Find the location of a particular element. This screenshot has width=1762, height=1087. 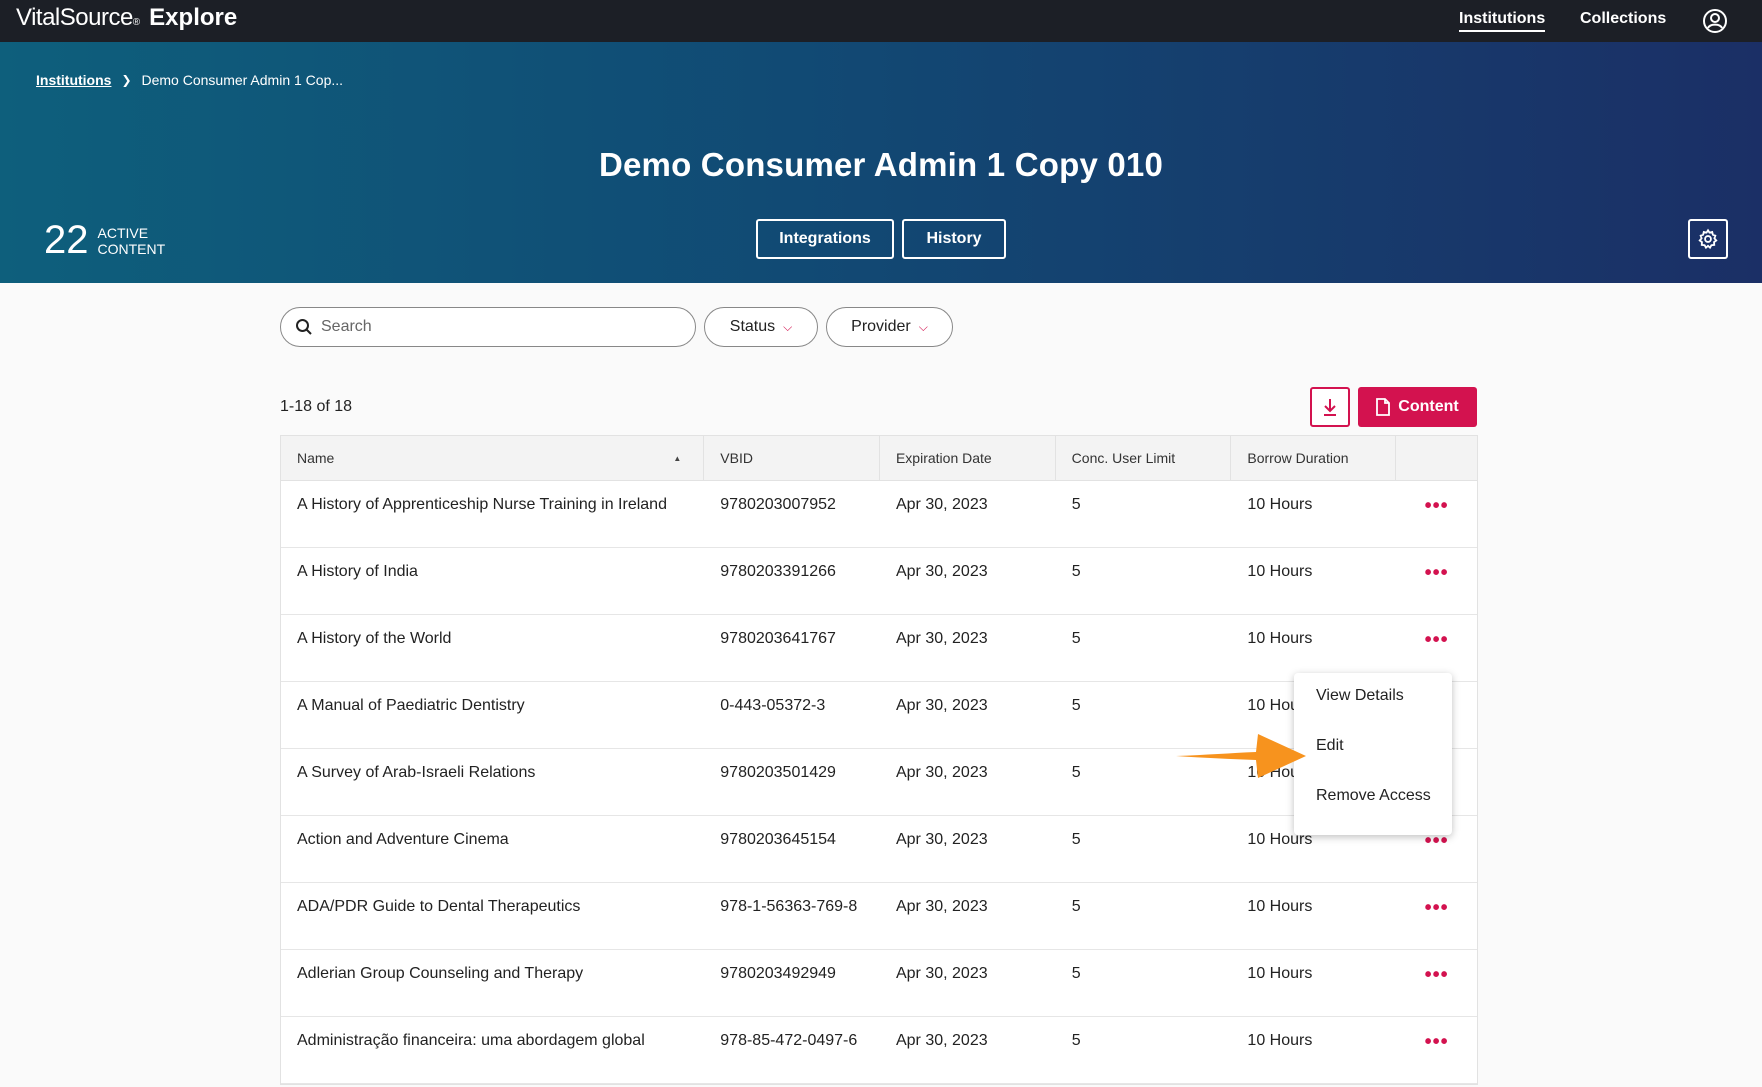

settings-button is located at coordinates (1708, 239).